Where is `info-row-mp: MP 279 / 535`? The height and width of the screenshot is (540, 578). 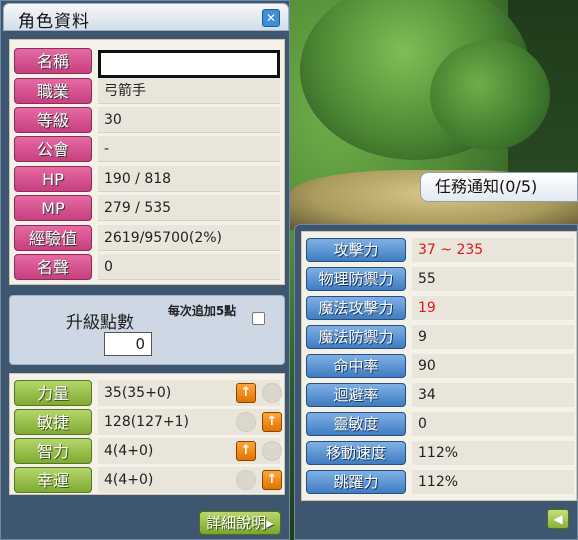
info-row-mp: MP 279 / 535 is located at coordinates (147, 208).